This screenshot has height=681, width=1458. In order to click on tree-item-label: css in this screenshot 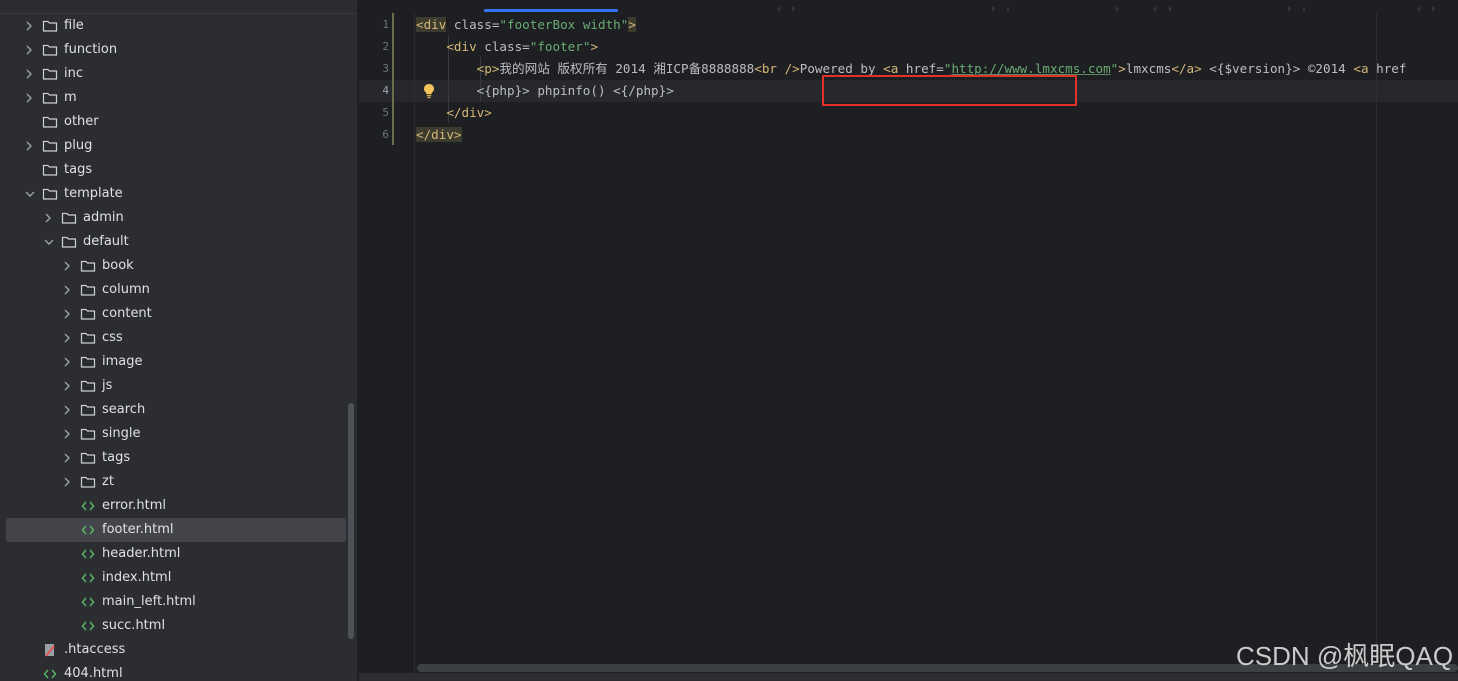, I will do `click(112, 337)`.